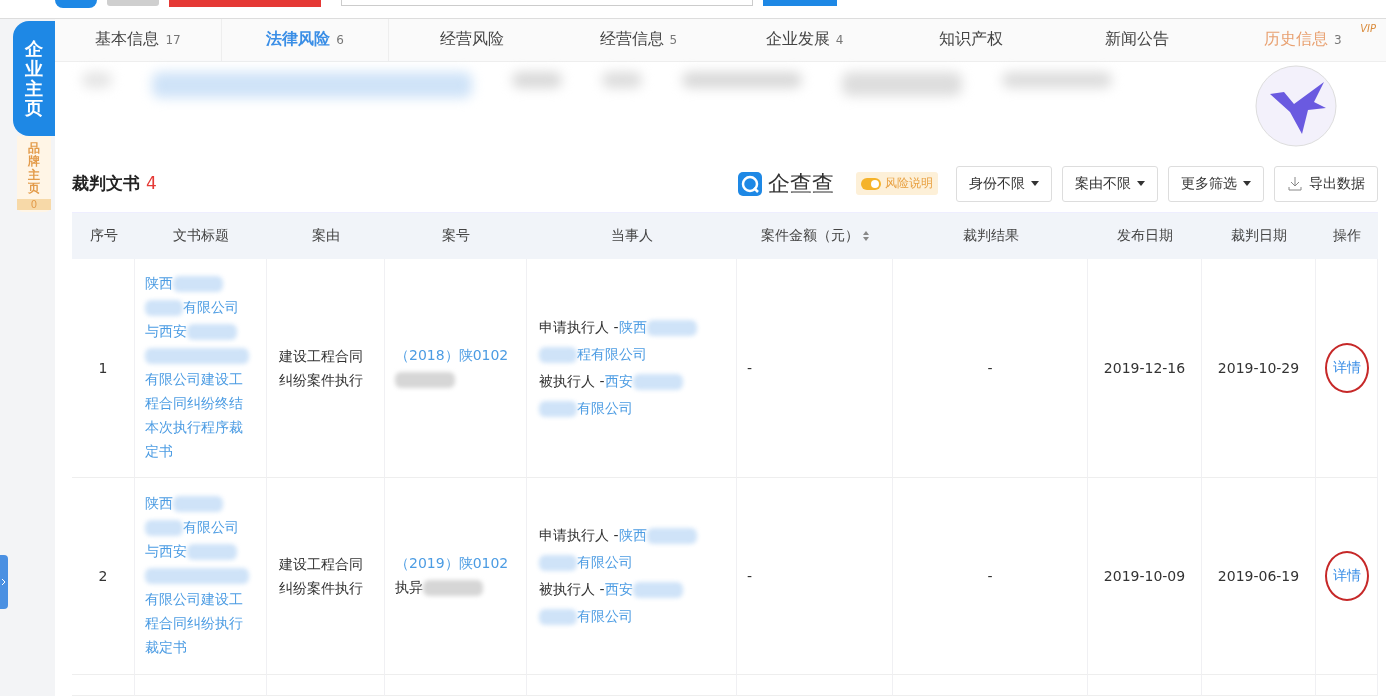 The image size is (1386, 696). I want to click on company-link: （2018）陕0102, so click(452, 356).